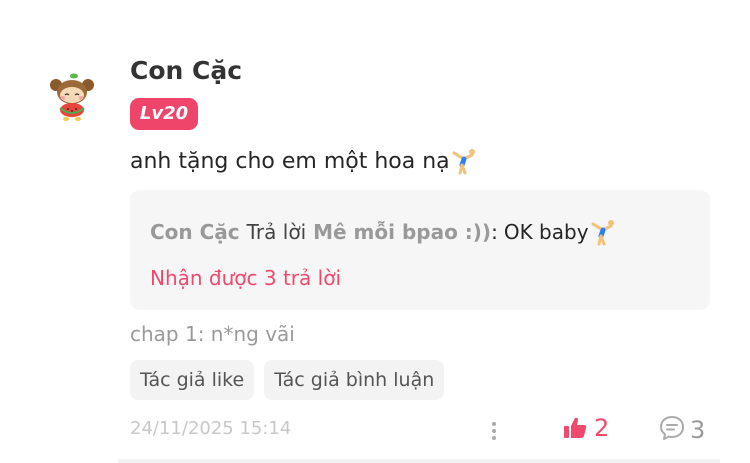 Image resolution: width=750 pixels, height=463 pixels. Describe the element at coordinates (419, 461) in the screenshot. I see `divider` at that location.